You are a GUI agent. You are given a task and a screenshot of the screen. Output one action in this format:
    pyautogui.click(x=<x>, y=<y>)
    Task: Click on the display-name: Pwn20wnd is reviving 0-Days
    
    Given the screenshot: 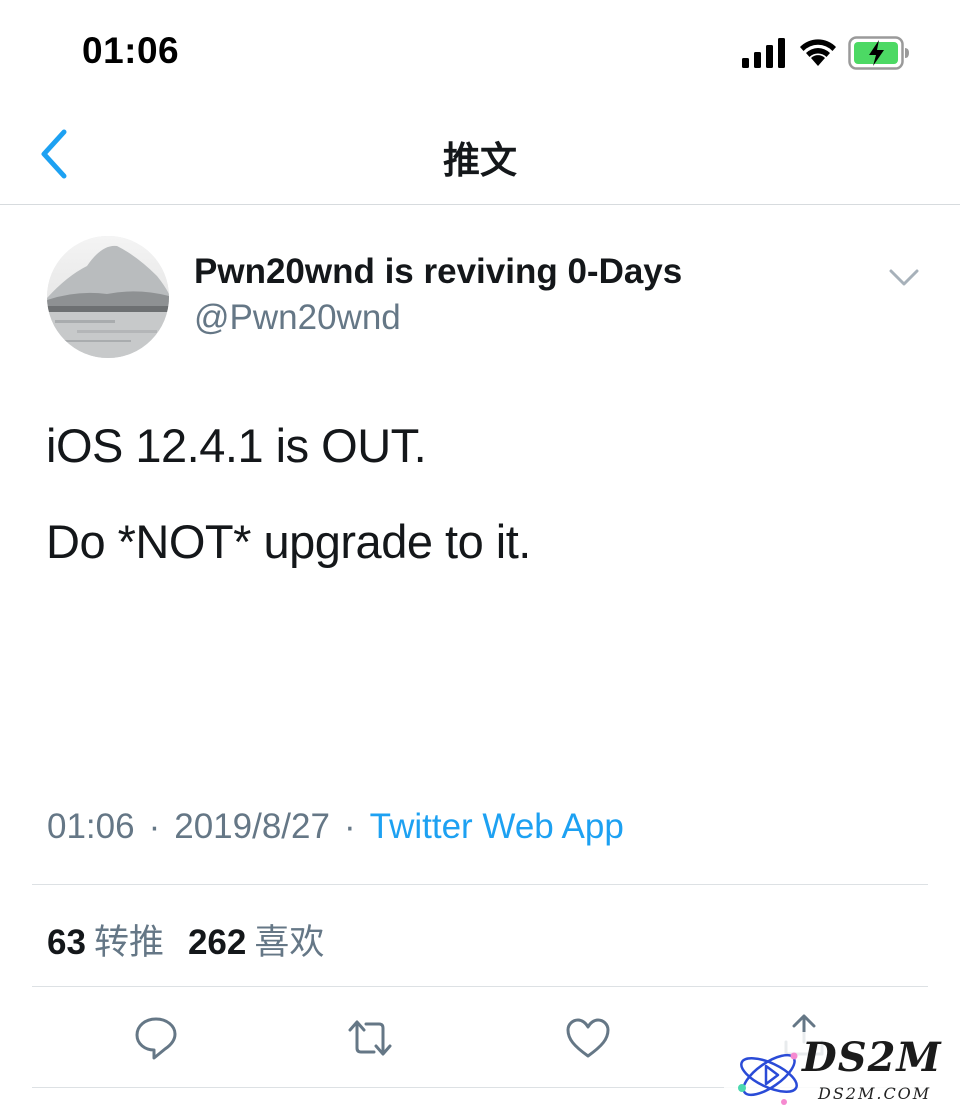 What is the action you would take?
    pyautogui.click(x=438, y=272)
    